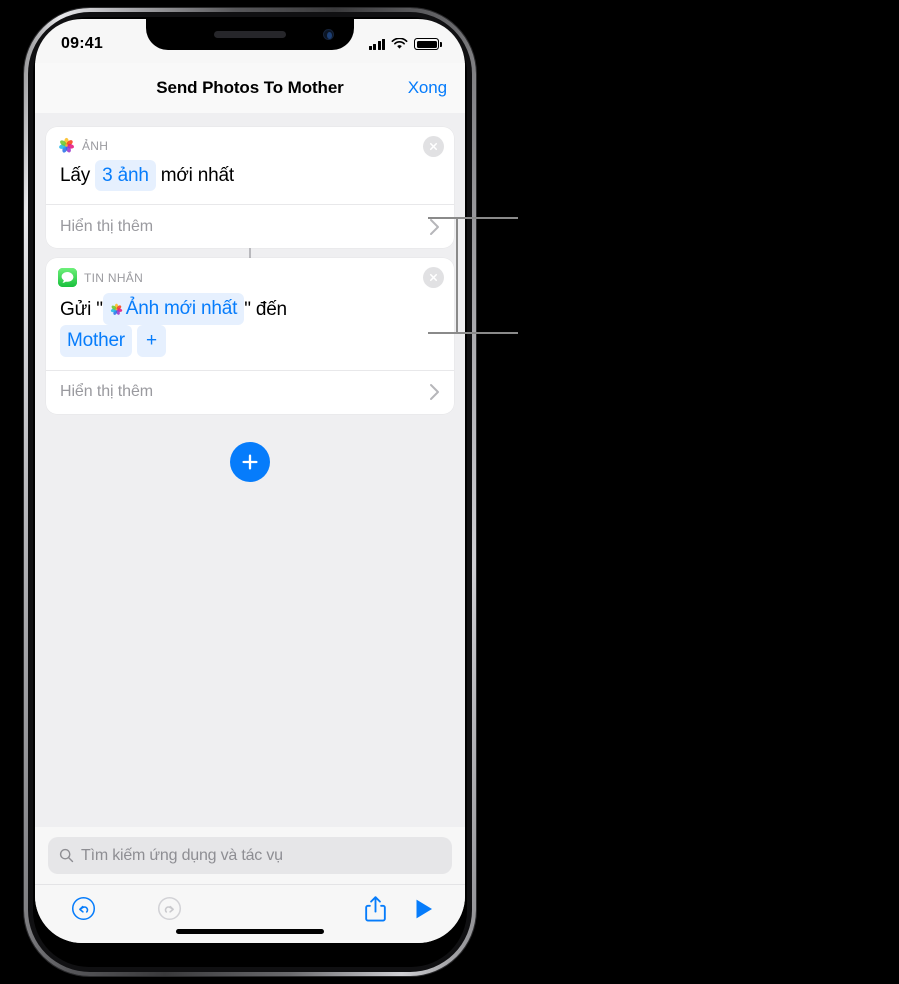 The image size is (899, 984). What do you see at coordinates (250, 253) in the screenshot?
I see `action-connector` at bounding box center [250, 253].